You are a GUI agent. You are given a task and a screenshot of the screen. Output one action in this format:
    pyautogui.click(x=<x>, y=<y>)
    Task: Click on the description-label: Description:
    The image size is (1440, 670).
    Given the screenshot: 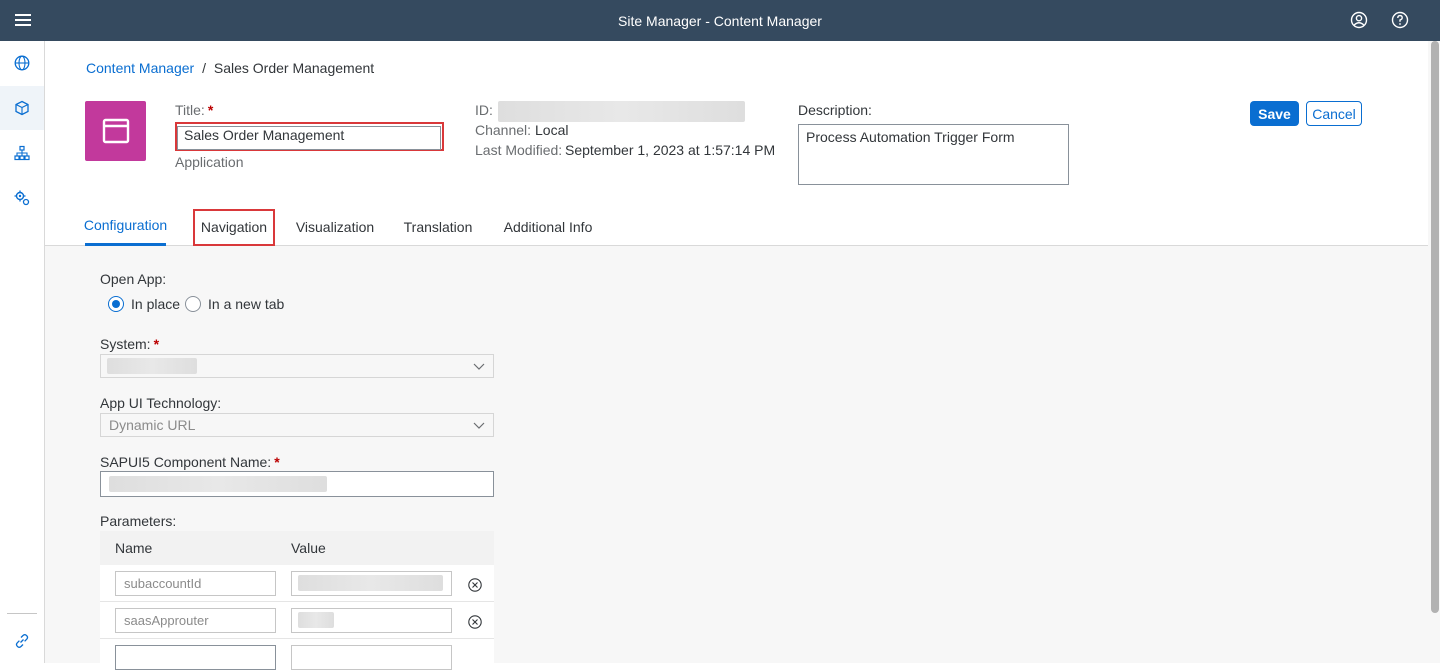 What is the action you would take?
    pyautogui.click(x=835, y=110)
    